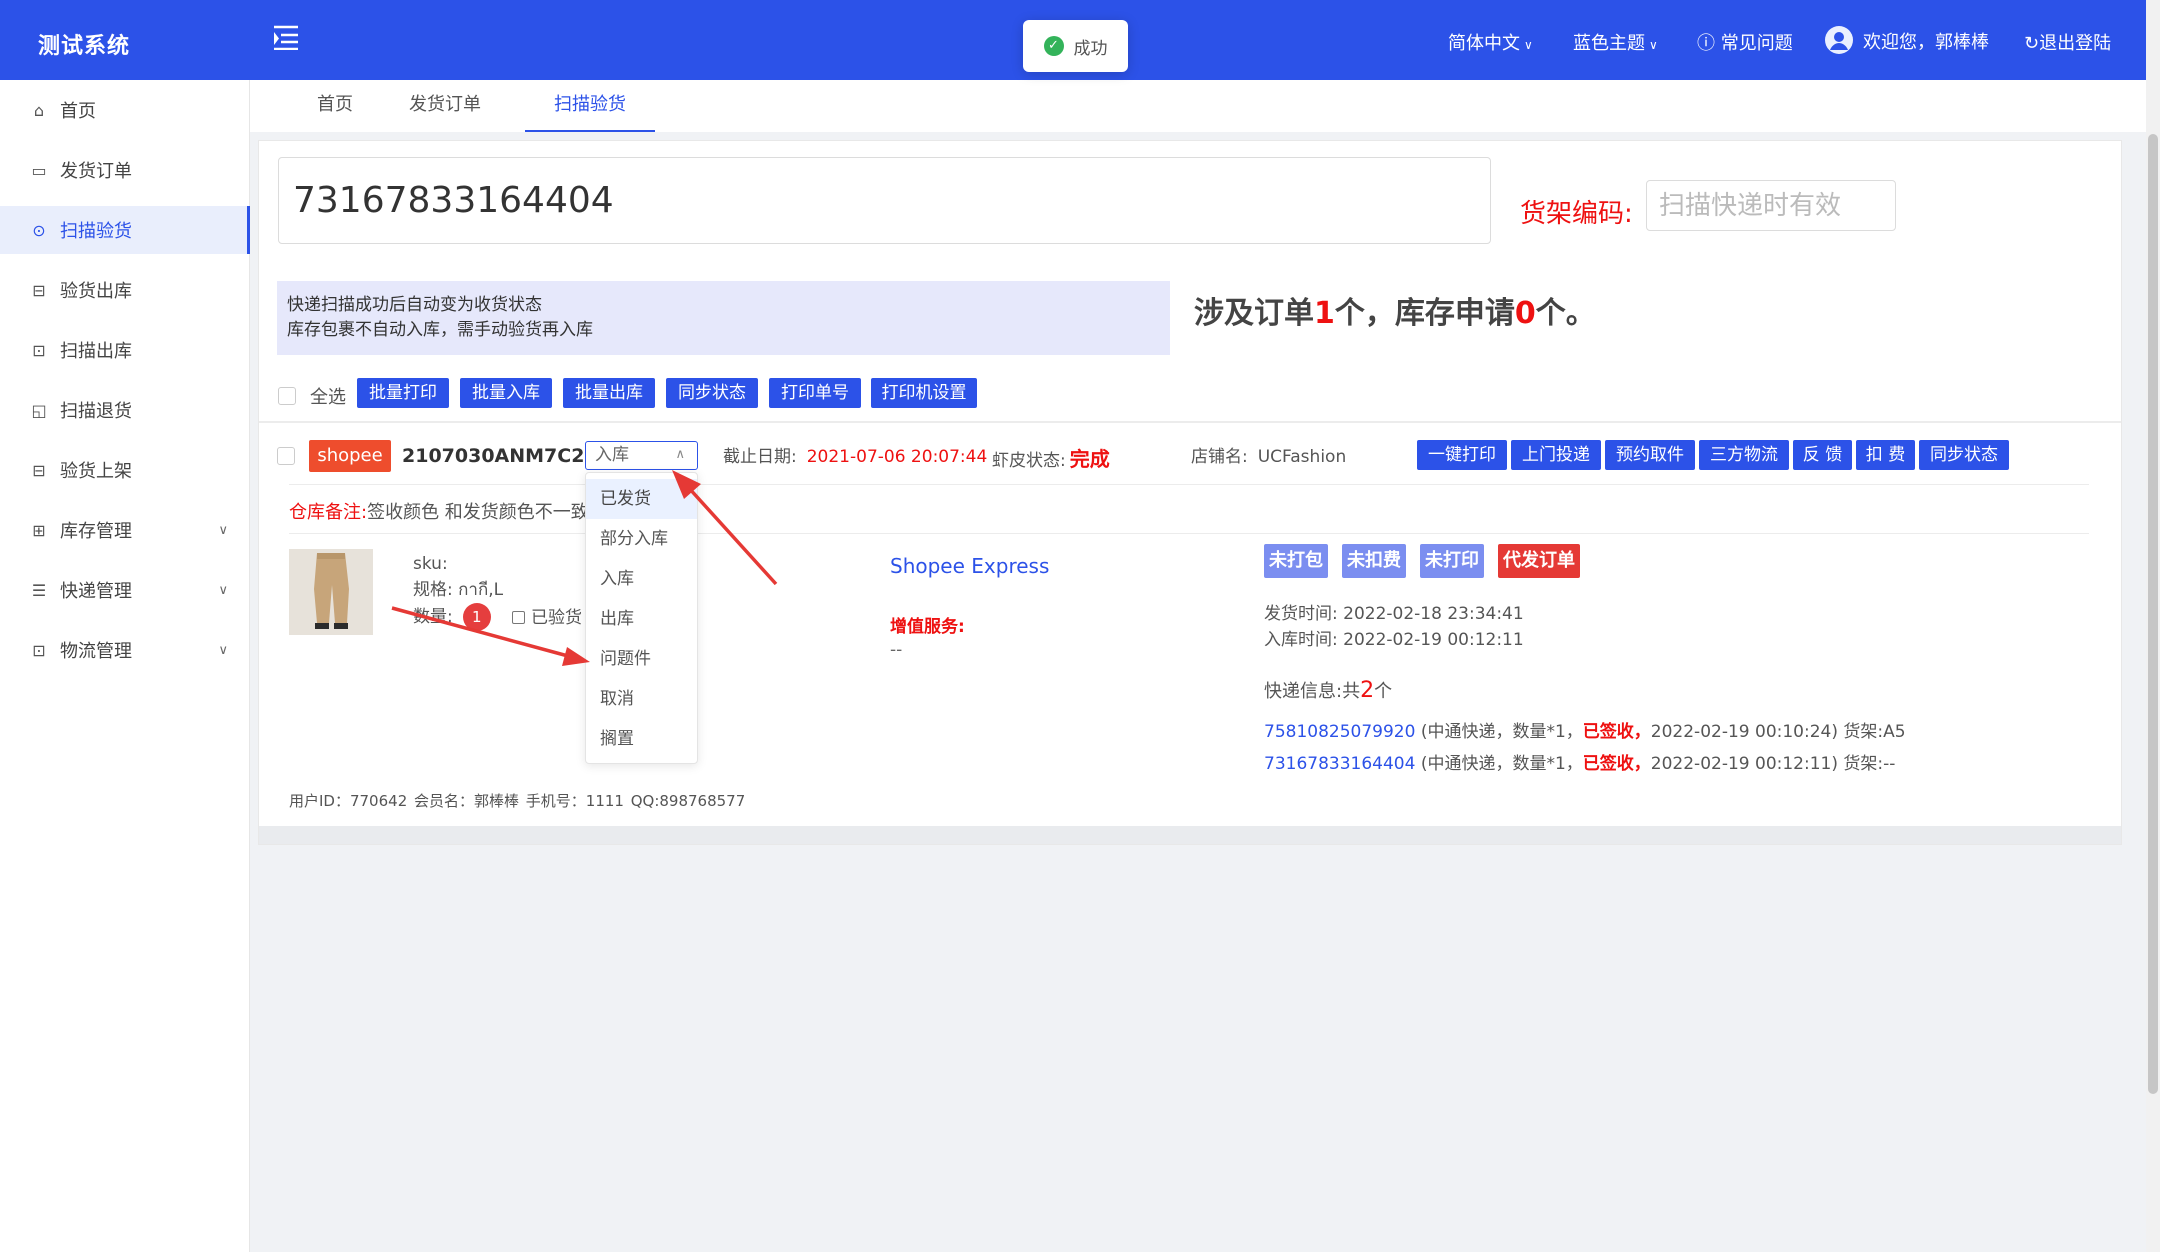 The image size is (2160, 1252). What do you see at coordinates (481, 590) in the screenshot?
I see `spec-value: กากี,L` at bounding box center [481, 590].